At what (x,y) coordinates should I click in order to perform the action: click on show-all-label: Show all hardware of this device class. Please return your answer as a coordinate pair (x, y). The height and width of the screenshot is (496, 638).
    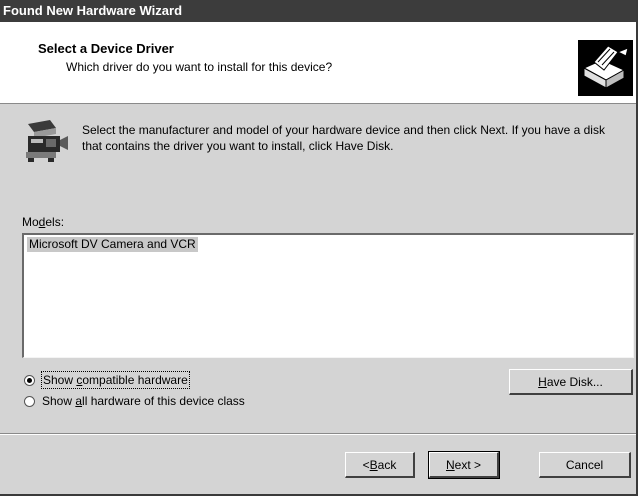
    Looking at the image, I should click on (143, 401).